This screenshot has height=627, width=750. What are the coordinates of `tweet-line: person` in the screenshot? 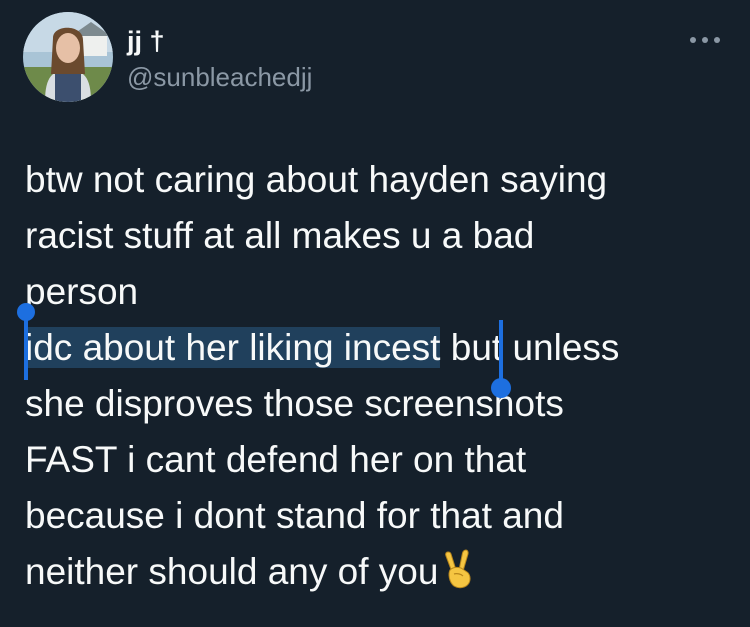 It's located at (82, 291).